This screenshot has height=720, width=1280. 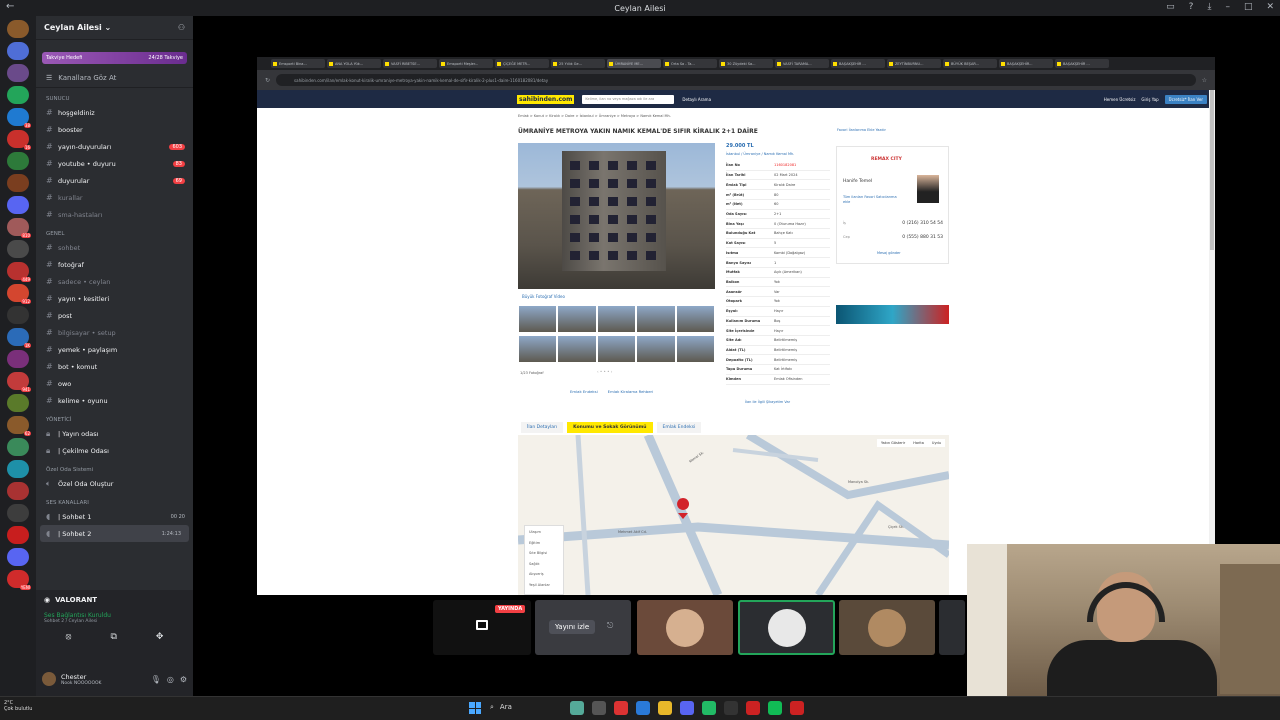 What do you see at coordinates (18, 706) in the screenshot?
I see `weather-widget: 2°C Çok bulutlu` at bounding box center [18, 706].